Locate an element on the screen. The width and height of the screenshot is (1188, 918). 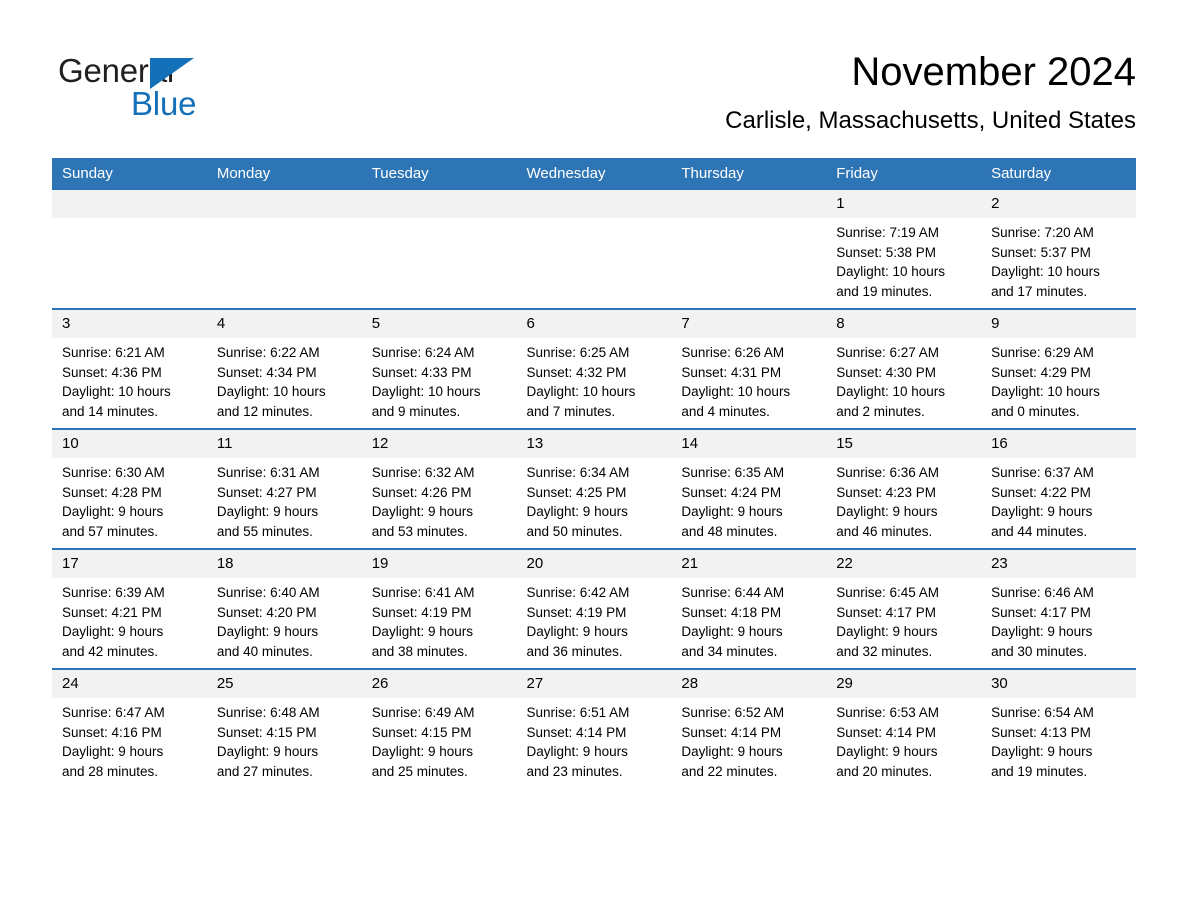
sunset-text: Sunset: 4:36 PM is located at coordinates (112, 372).